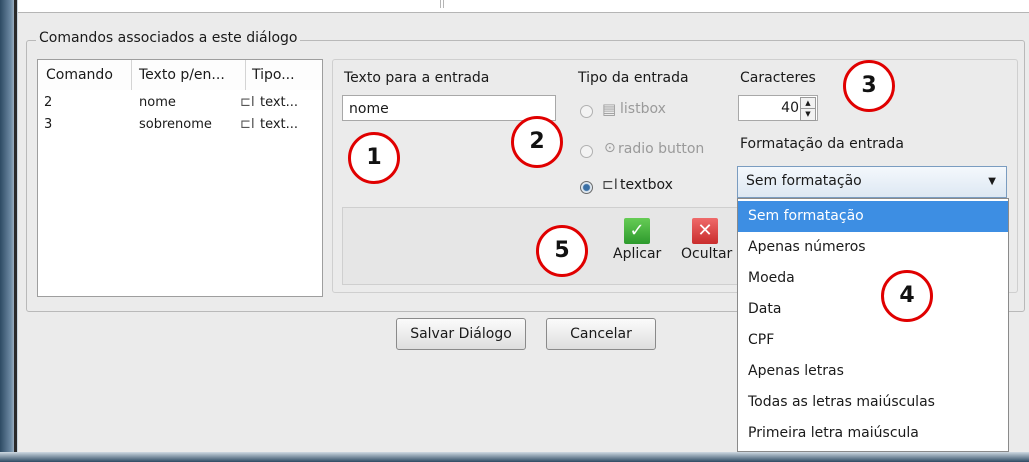  What do you see at coordinates (442, 4) in the screenshot?
I see `splitter-grip` at bounding box center [442, 4].